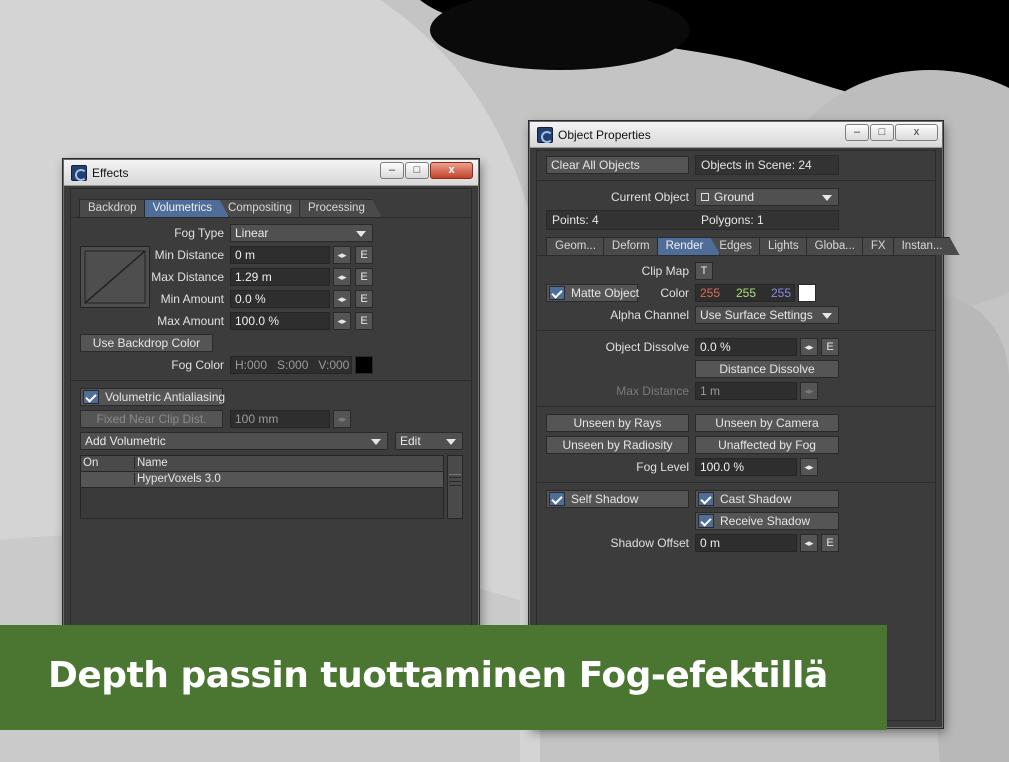 Image resolution: width=1009 pixels, height=762 pixels. What do you see at coordinates (342, 255) in the screenshot?
I see `min-distance-stepper-icon: ◂▸` at bounding box center [342, 255].